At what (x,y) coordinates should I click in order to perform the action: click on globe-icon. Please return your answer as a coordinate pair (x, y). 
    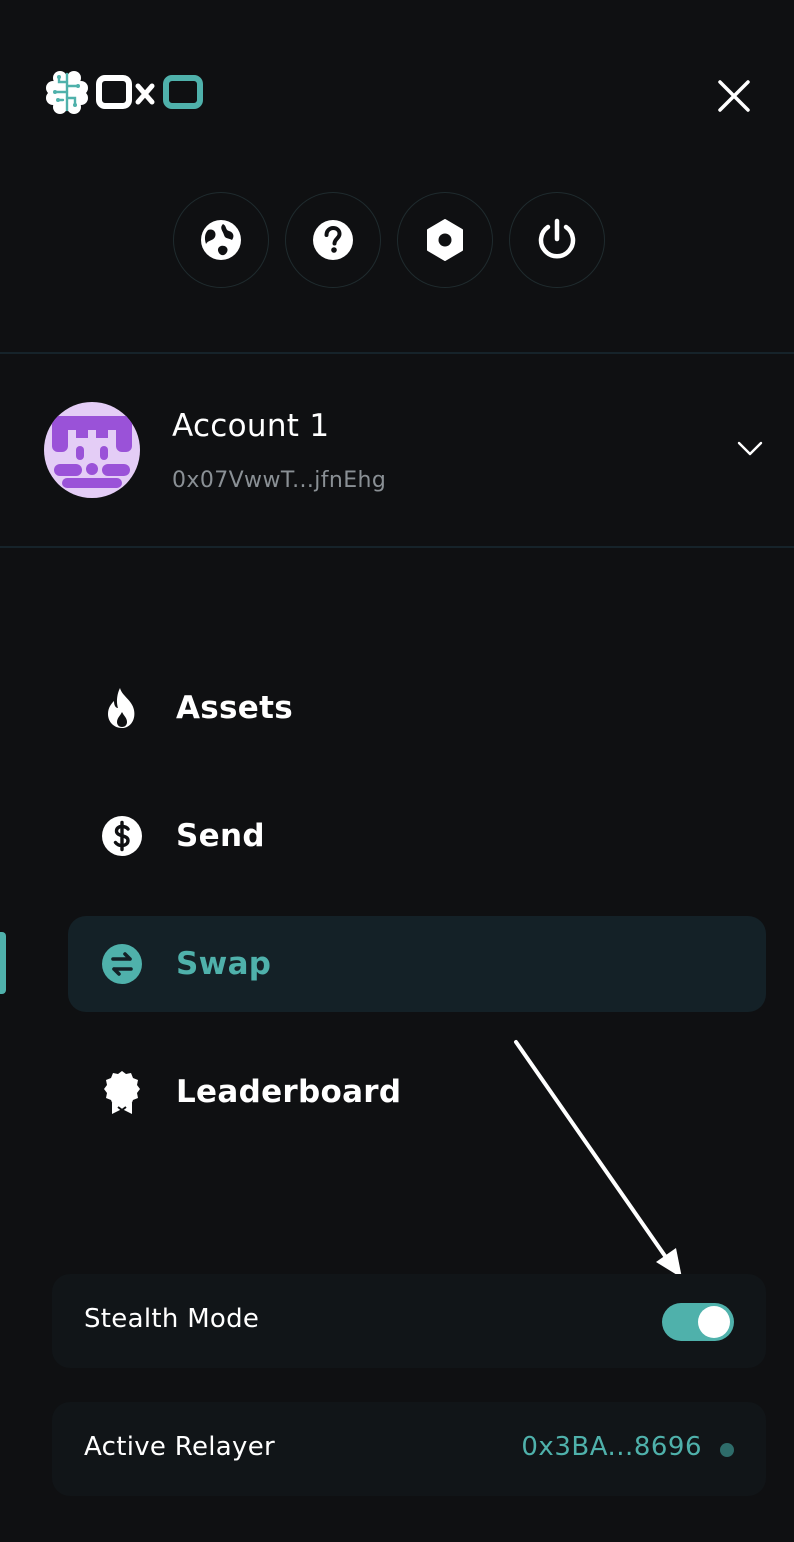
    Looking at the image, I should click on (221, 240).